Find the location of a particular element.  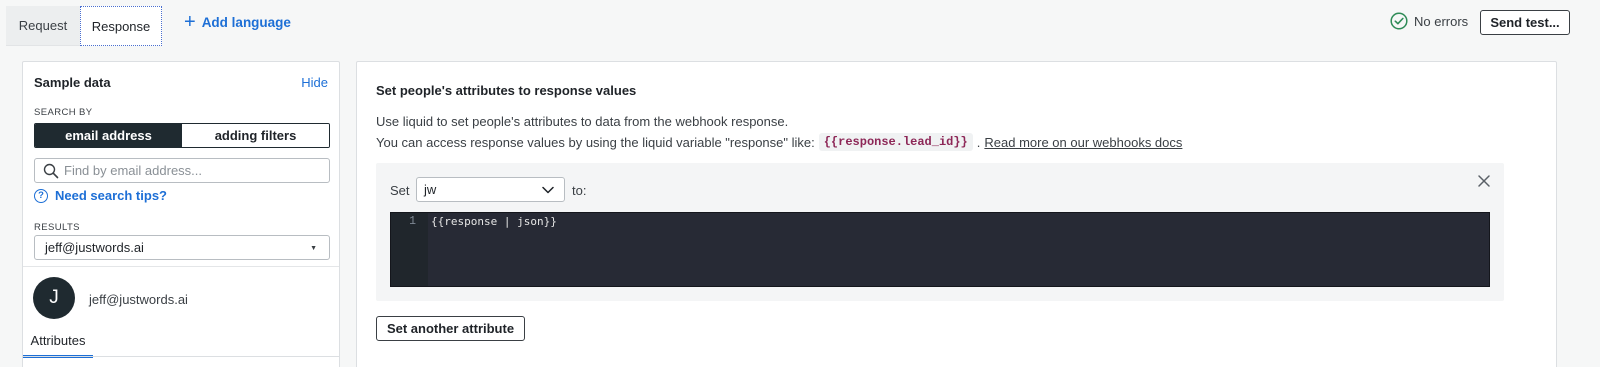

set-another-attribute-button: Set another attribute is located at coordinates (450, 328).